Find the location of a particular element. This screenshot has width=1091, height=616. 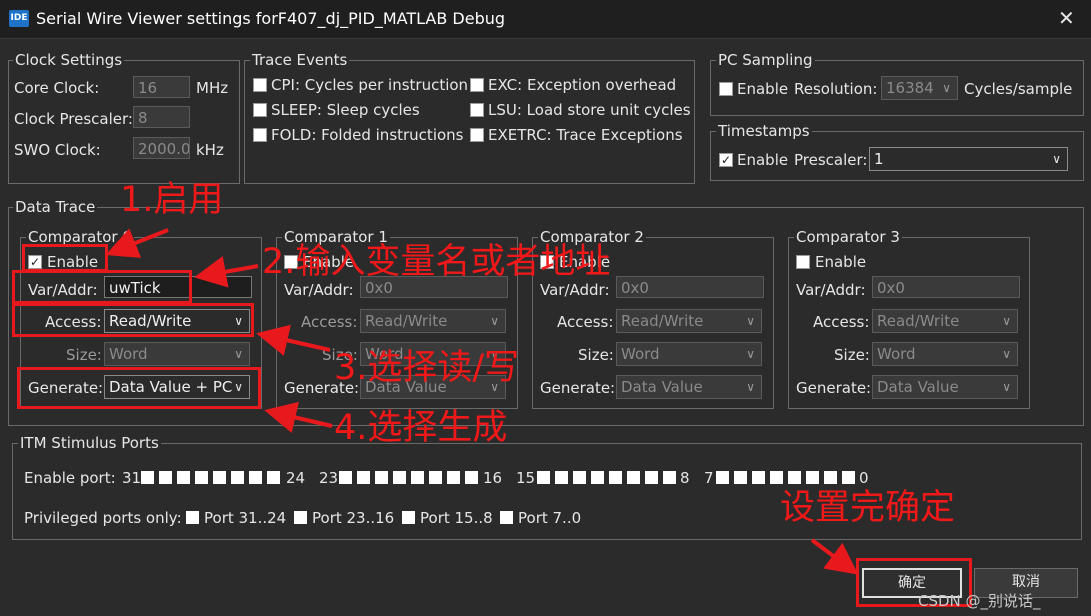

arrow-to-access is located at coordinates (293, 340).